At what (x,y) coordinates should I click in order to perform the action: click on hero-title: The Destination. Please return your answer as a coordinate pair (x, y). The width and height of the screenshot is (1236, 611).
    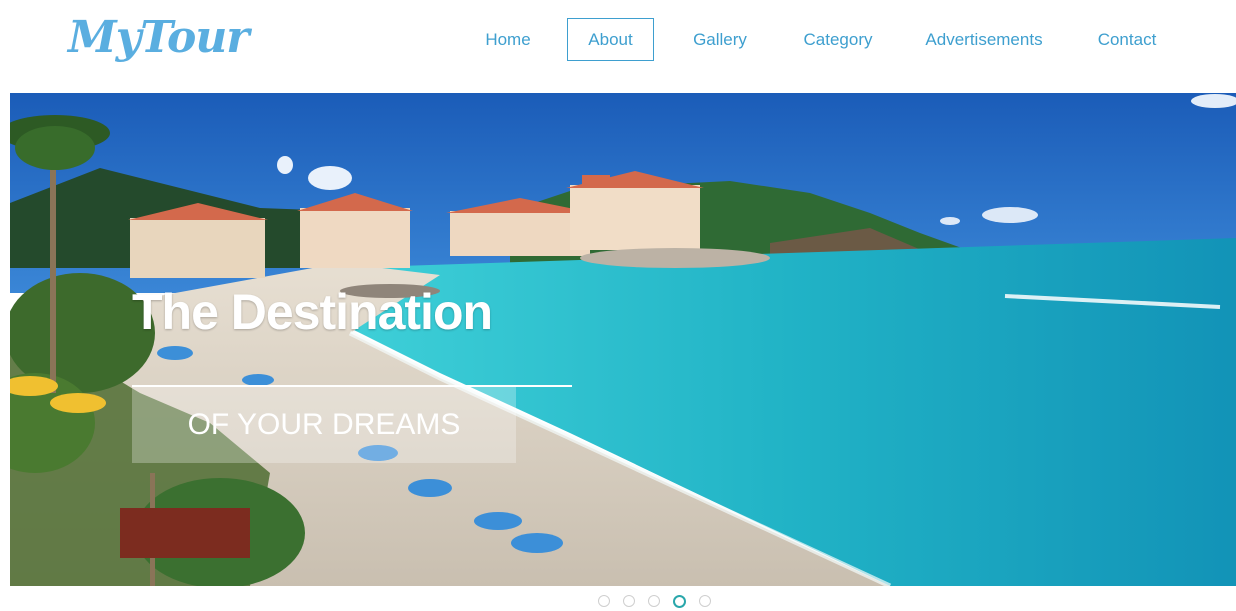
    Looking at the image, I should click on (312, 312).